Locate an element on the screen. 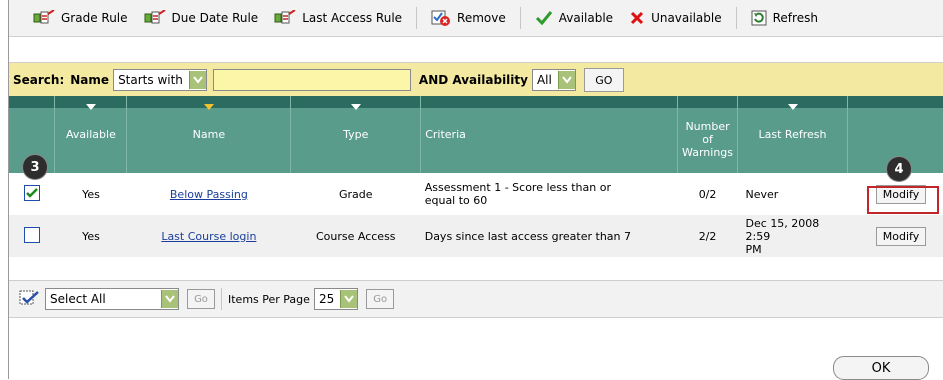  due-date-rule-button: Due Date Rule is located at coordinates (201, 18).